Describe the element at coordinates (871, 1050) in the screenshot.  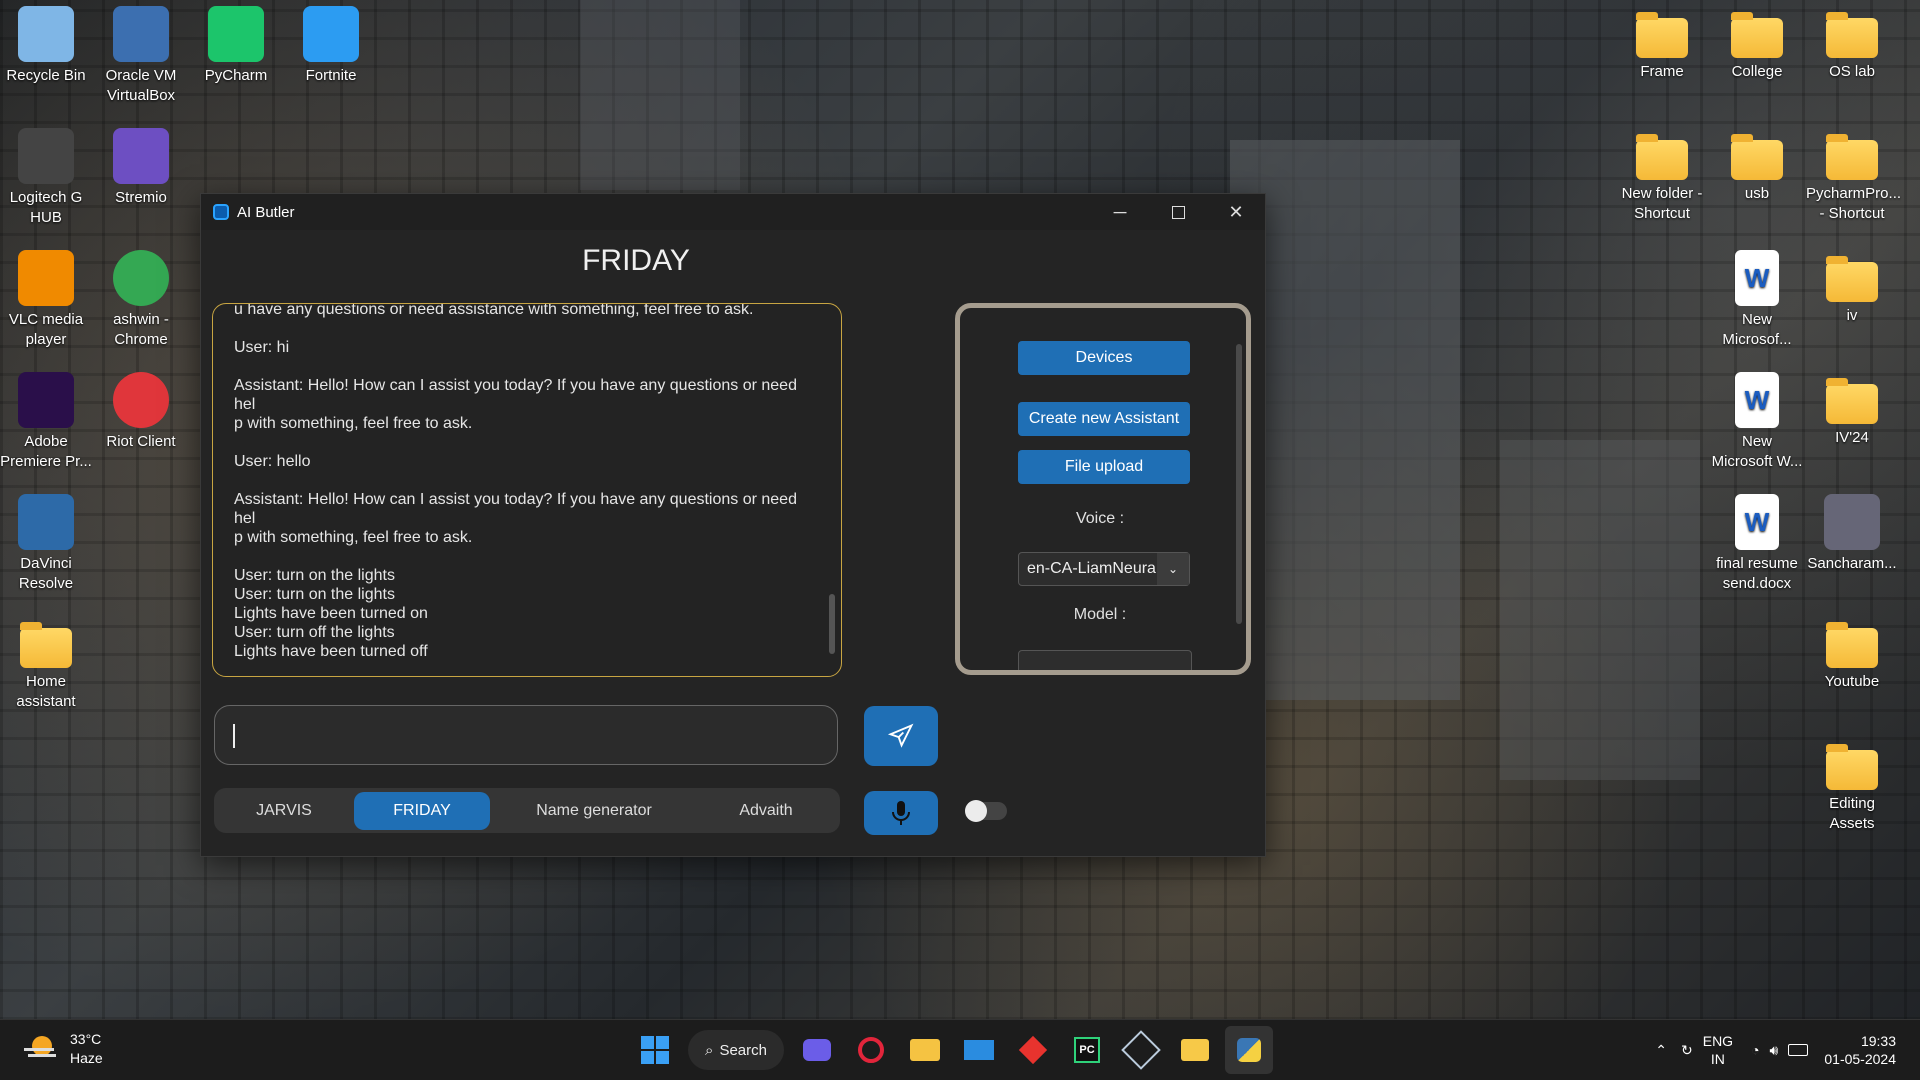
I see `taskbar-opera` at that location.